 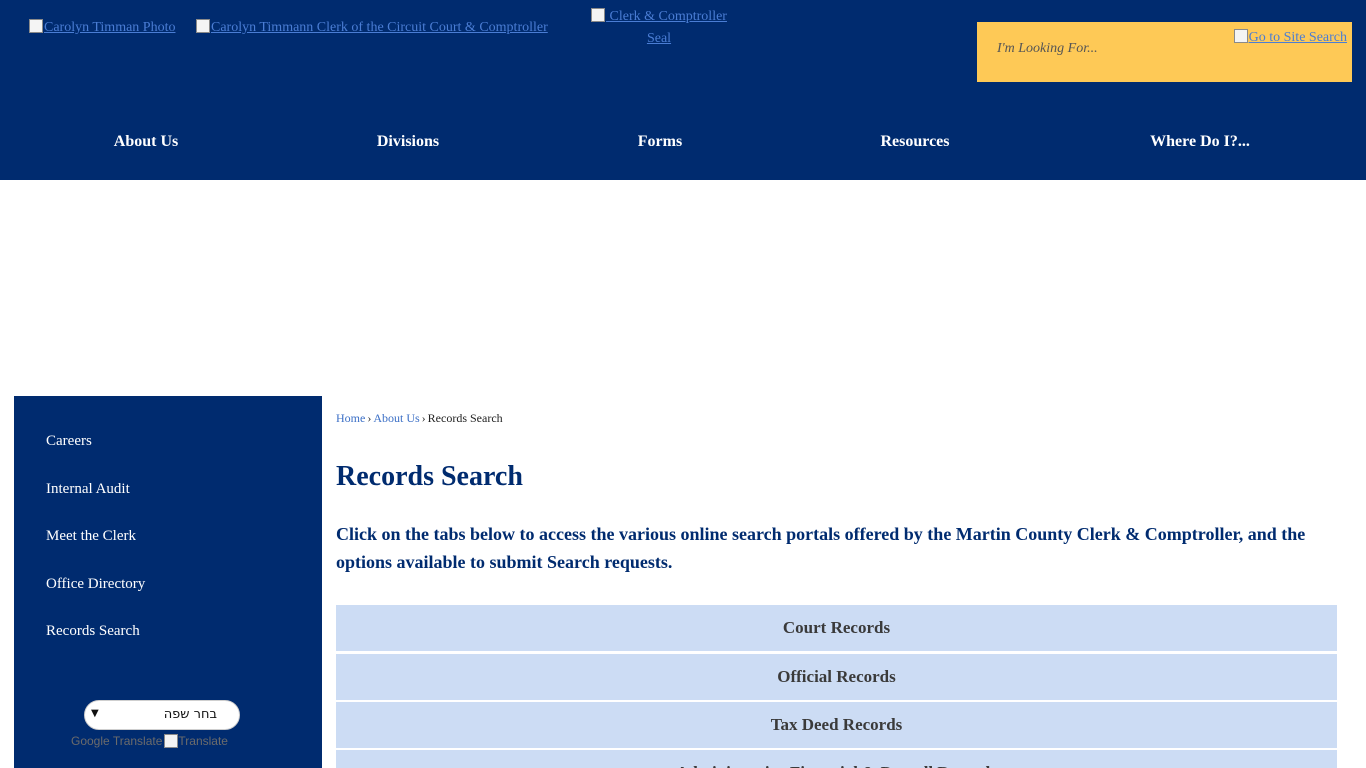 What do you see at coordinates (146, 142) in the screenshot?
I see `nav-about-us: About Us` at bounding box center [146, 142].